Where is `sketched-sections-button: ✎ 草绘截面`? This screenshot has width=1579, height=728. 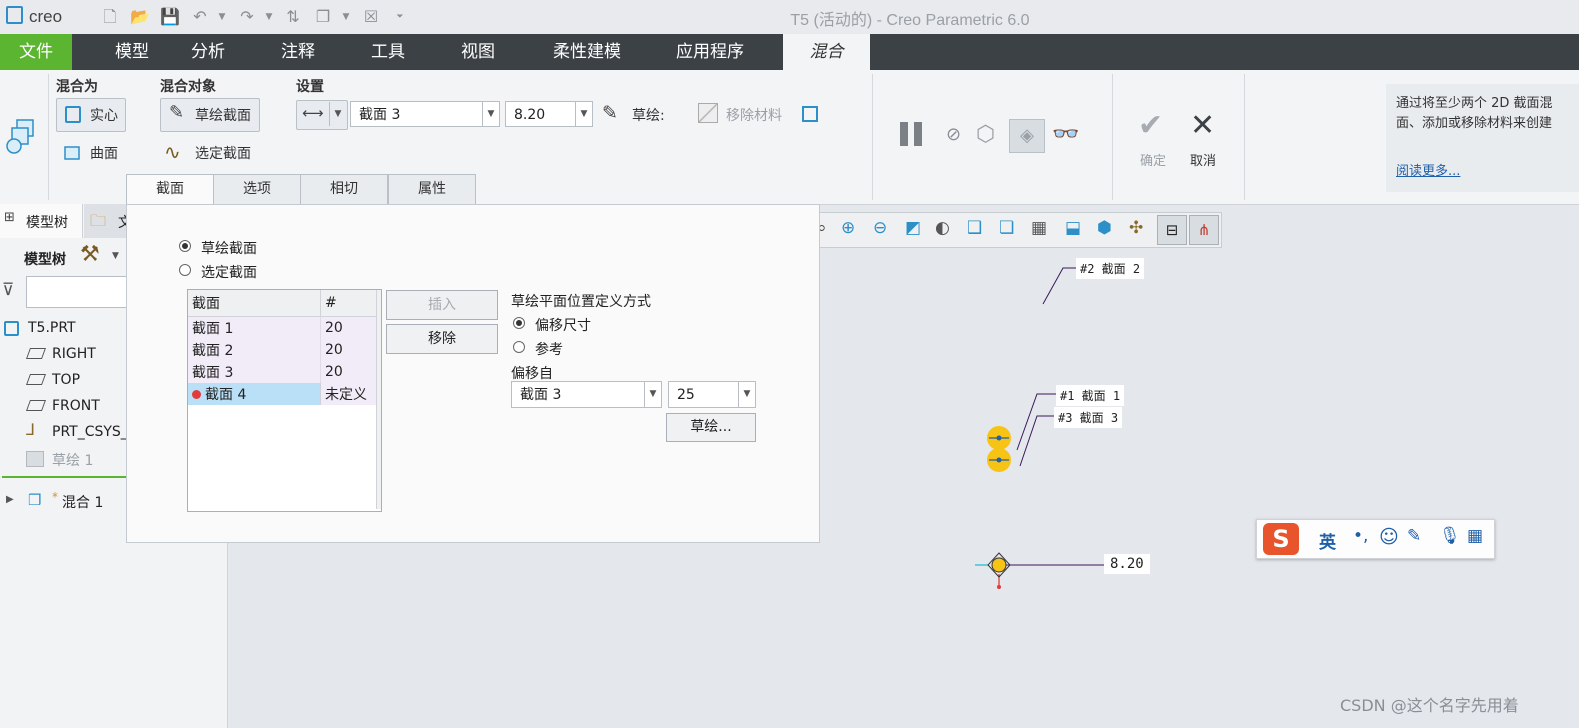 sketched-sections-button: ✎ 草绘截面 is located at coordinates (210, 115).